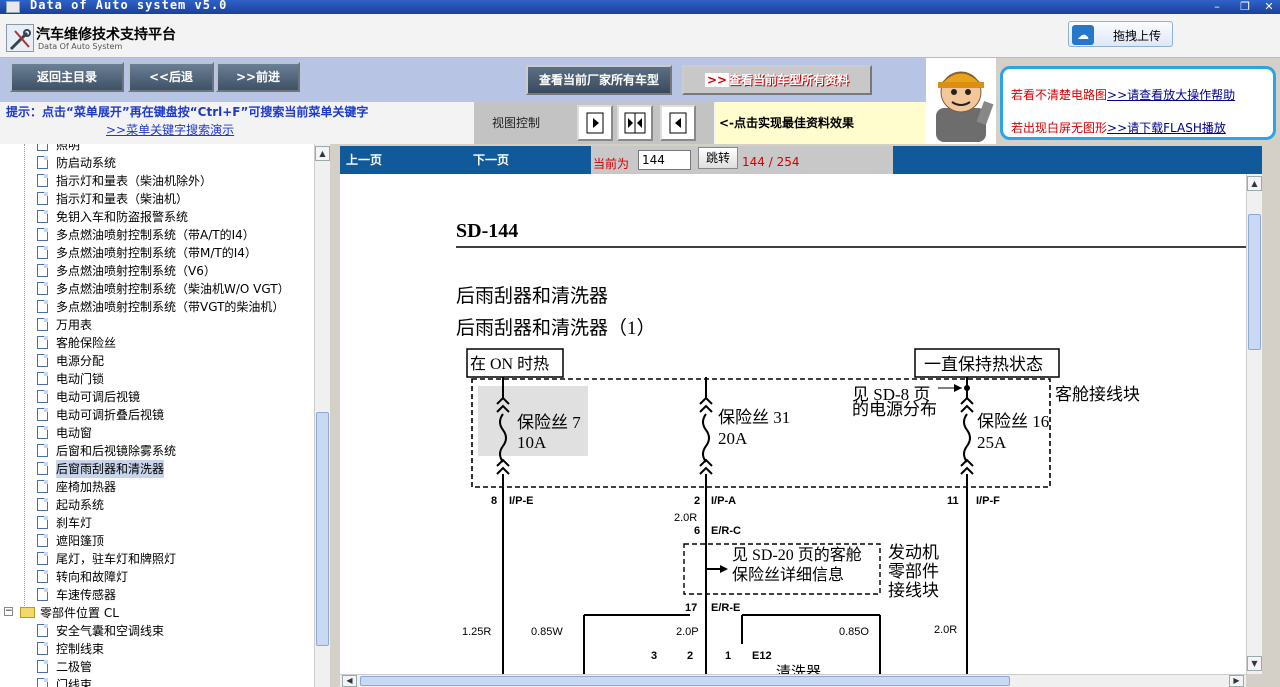 Image resolution: width=1280 pixels, height=687 pixels. I want to click on pin1: 1, so click(728, 656).